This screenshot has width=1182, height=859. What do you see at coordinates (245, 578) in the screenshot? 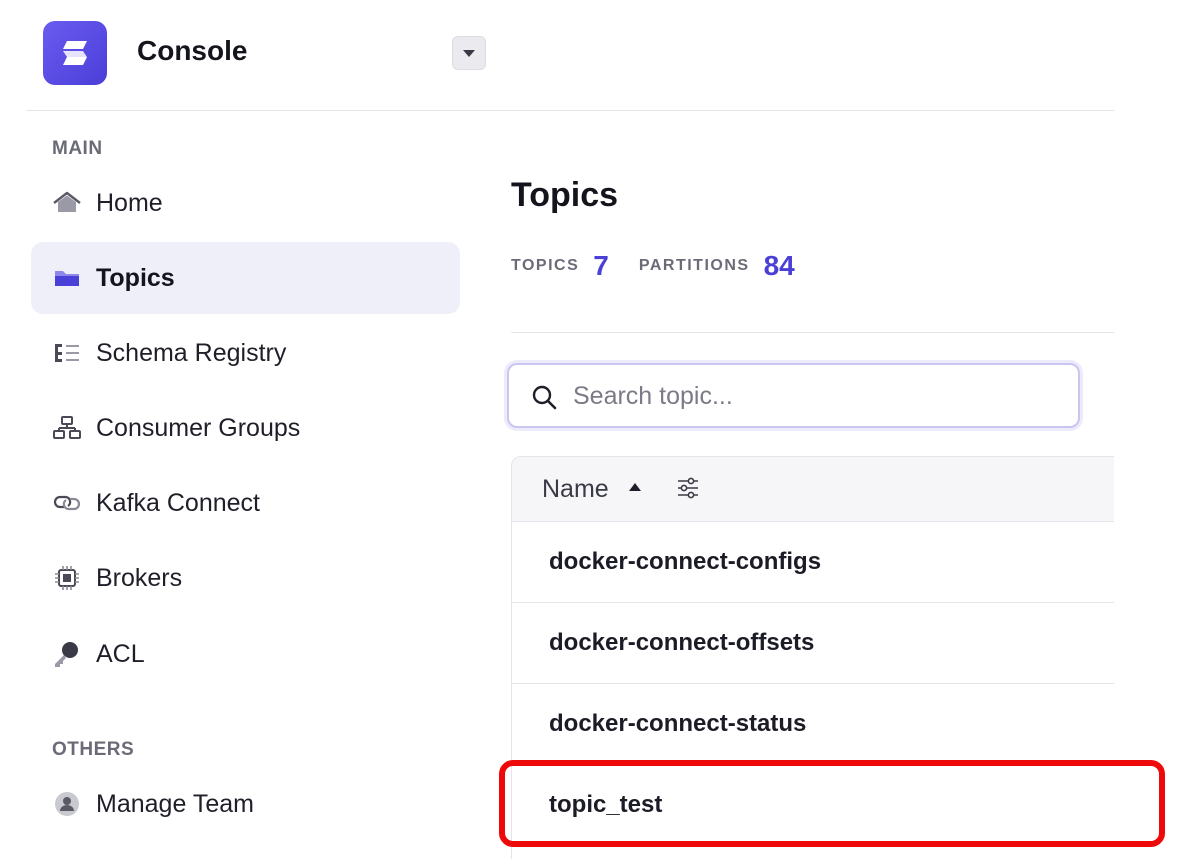
I see `sidebar-item-brokers: Brokers` at bounding box center [245, 578].